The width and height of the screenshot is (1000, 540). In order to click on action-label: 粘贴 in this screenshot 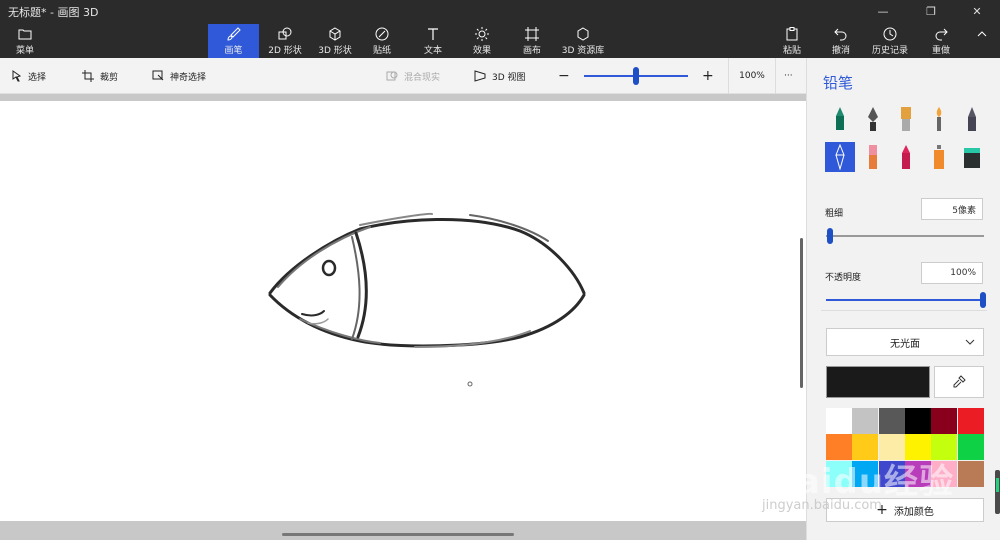, I will do `click(791, 51)`.